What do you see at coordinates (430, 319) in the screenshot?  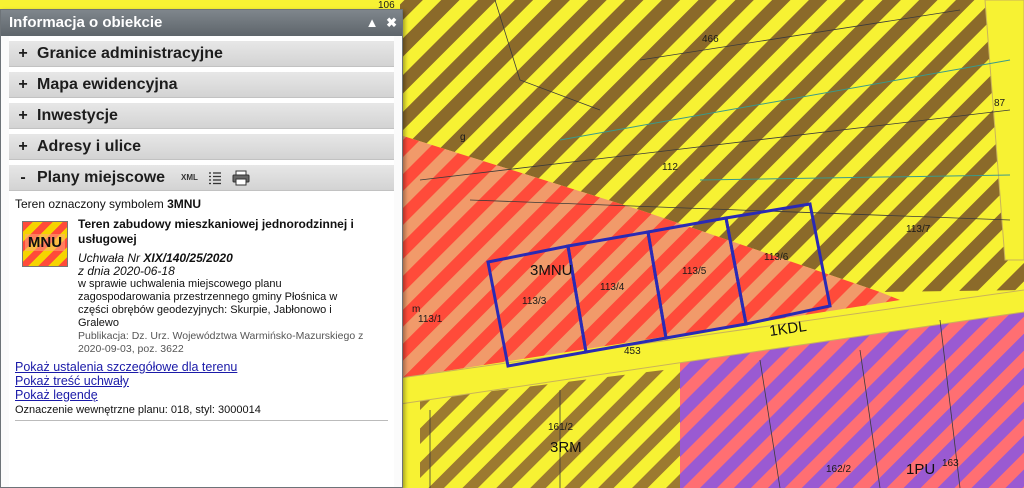 I see `parcel-label-113-1: 113/1` at bounding box center [430, 319].